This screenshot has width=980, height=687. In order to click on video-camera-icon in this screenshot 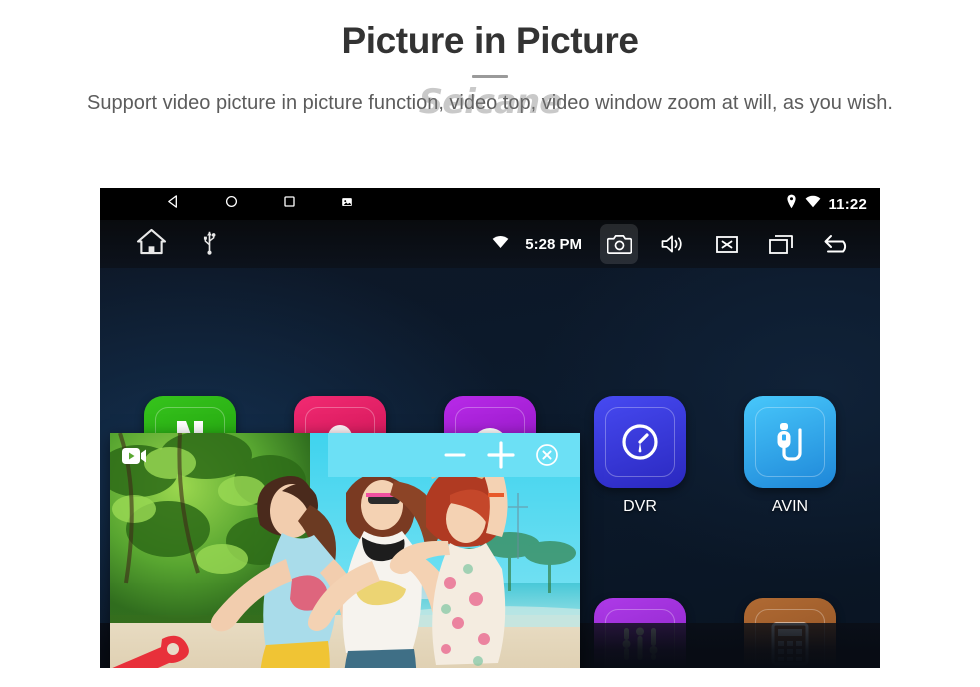, I will do `click(134, 456)`.